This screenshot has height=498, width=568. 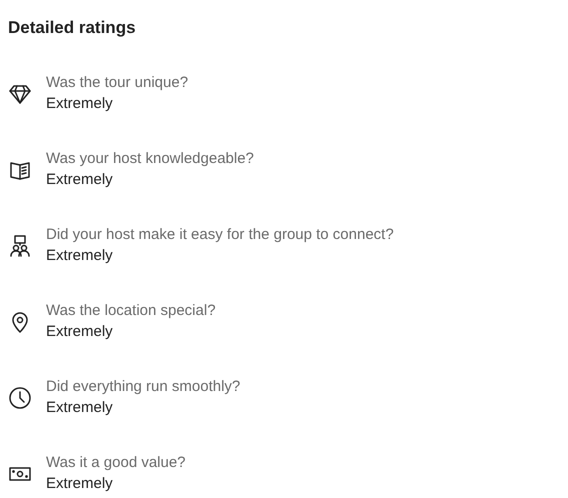 I want to click on rating-question: Was the location special?, so click(x=131, y=311).